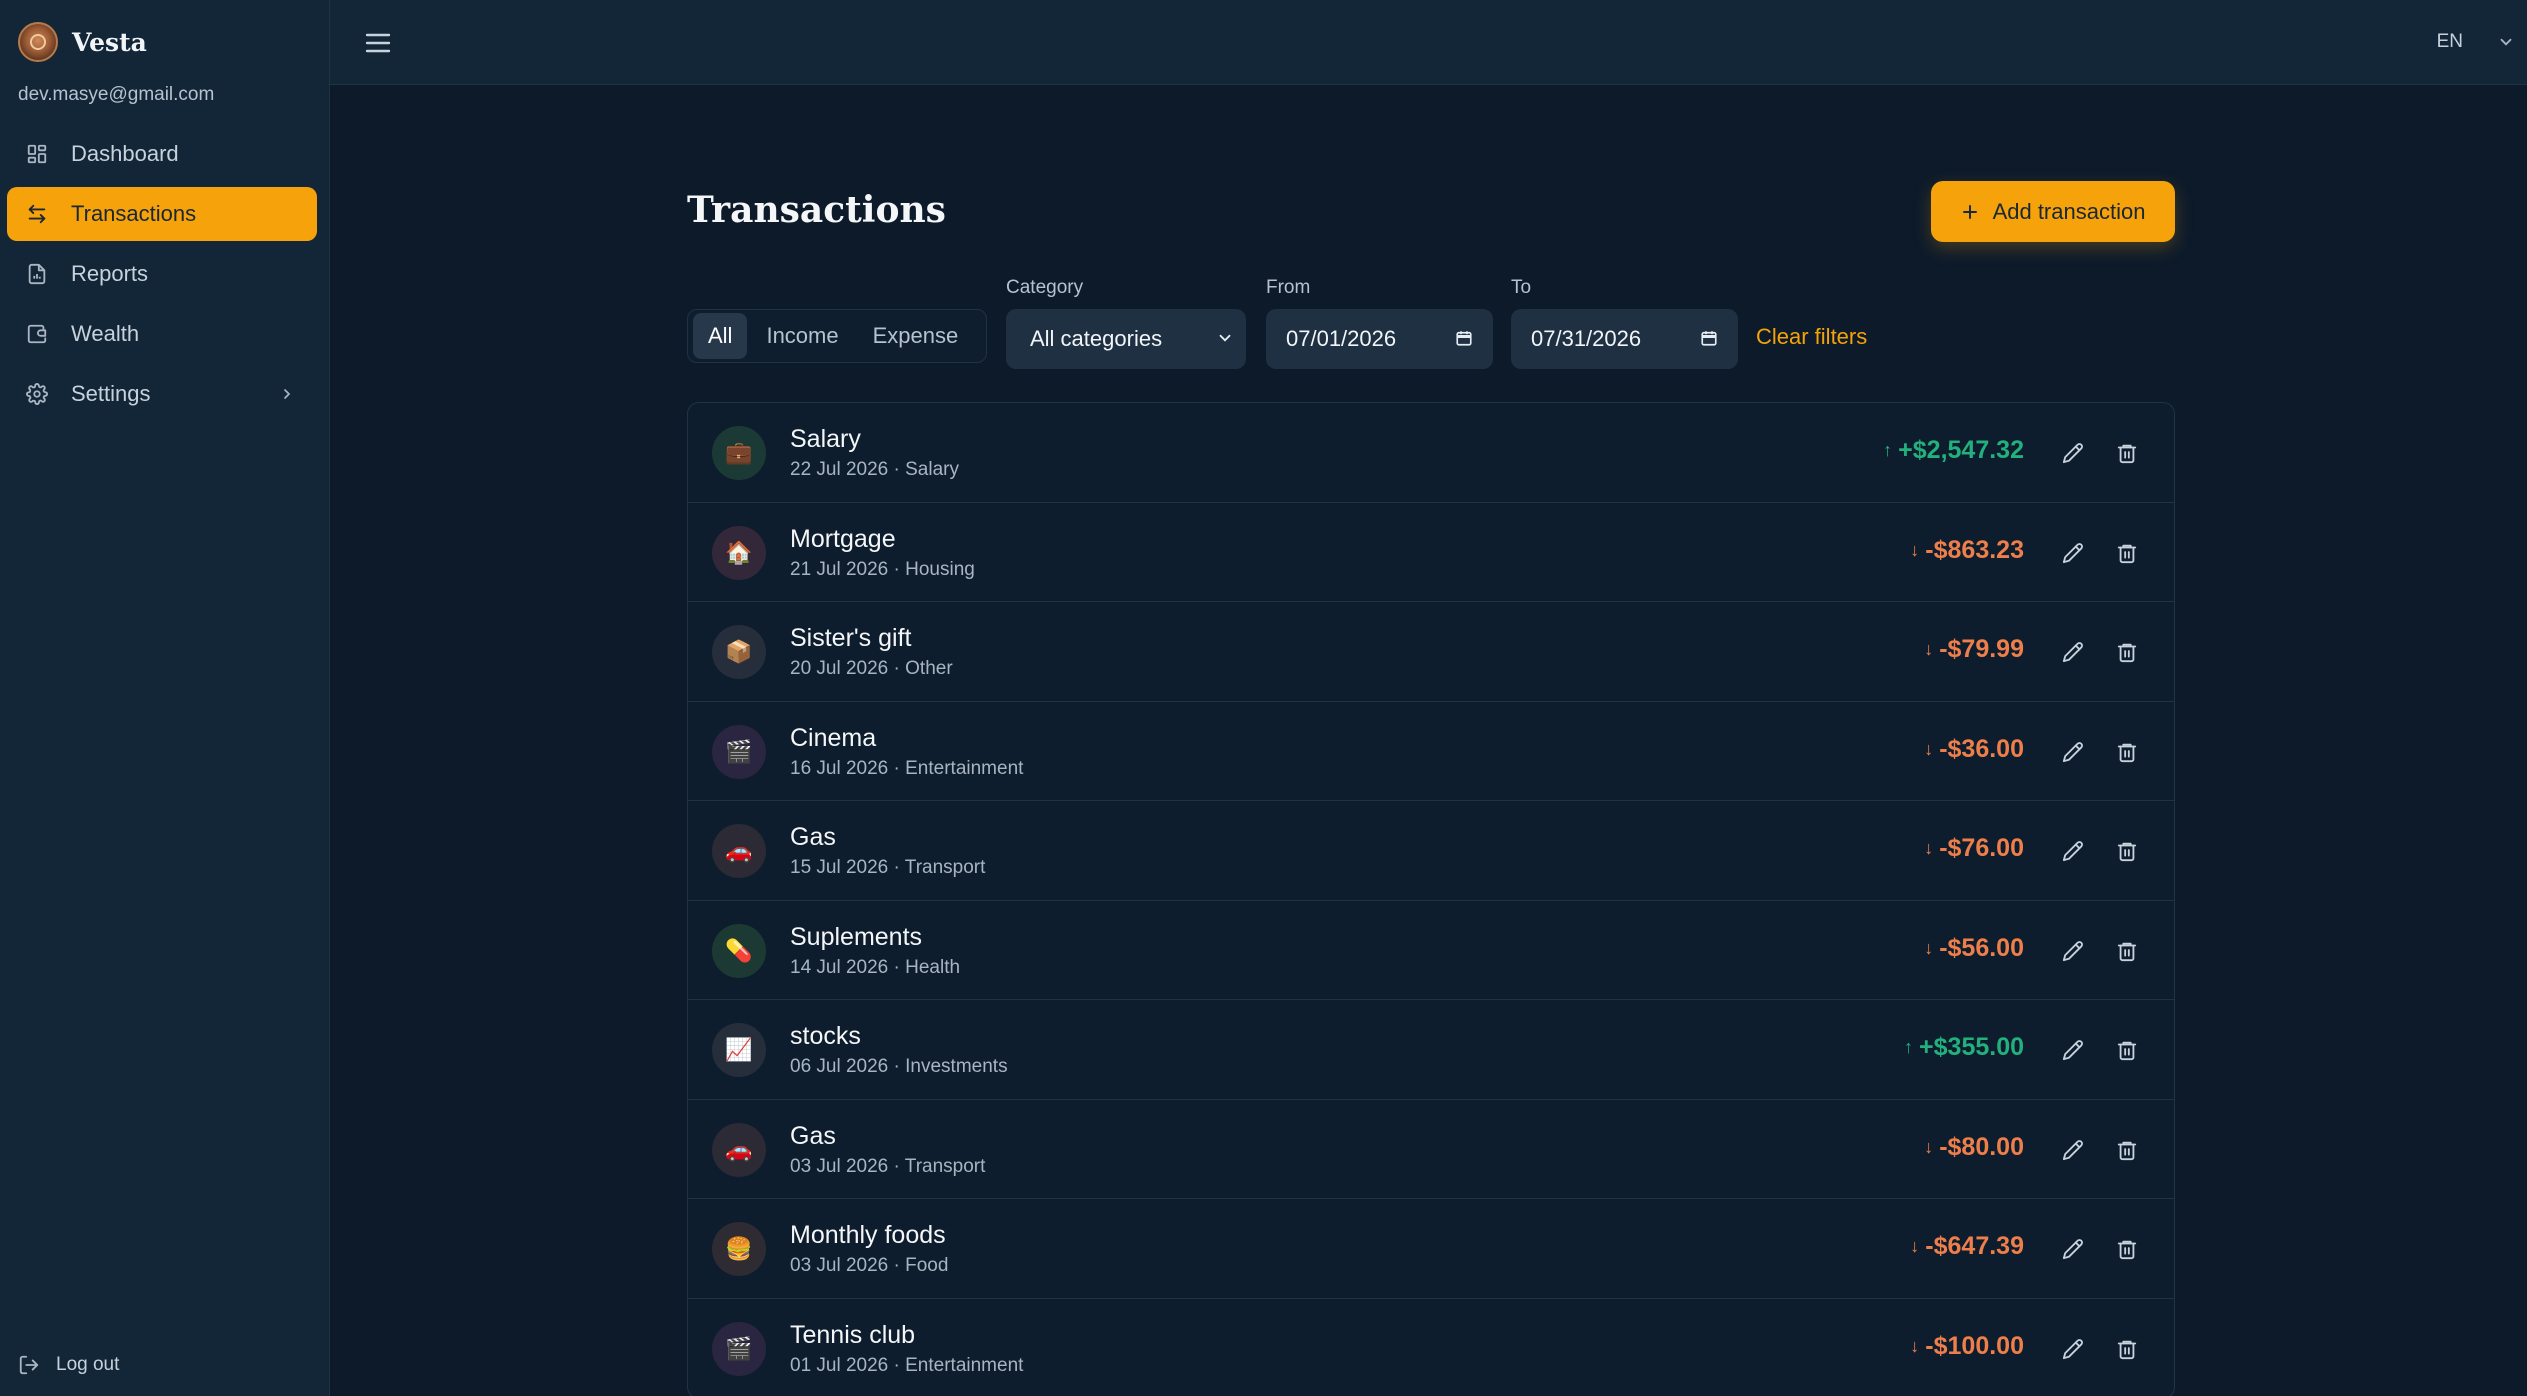 The image size is (2527, 1396). What do you see at coordinates (888, 1166) in the screenshot?
I see `transaction-meta: 03 Jul 2026 · Transport` at bounding box center [888, 1166].